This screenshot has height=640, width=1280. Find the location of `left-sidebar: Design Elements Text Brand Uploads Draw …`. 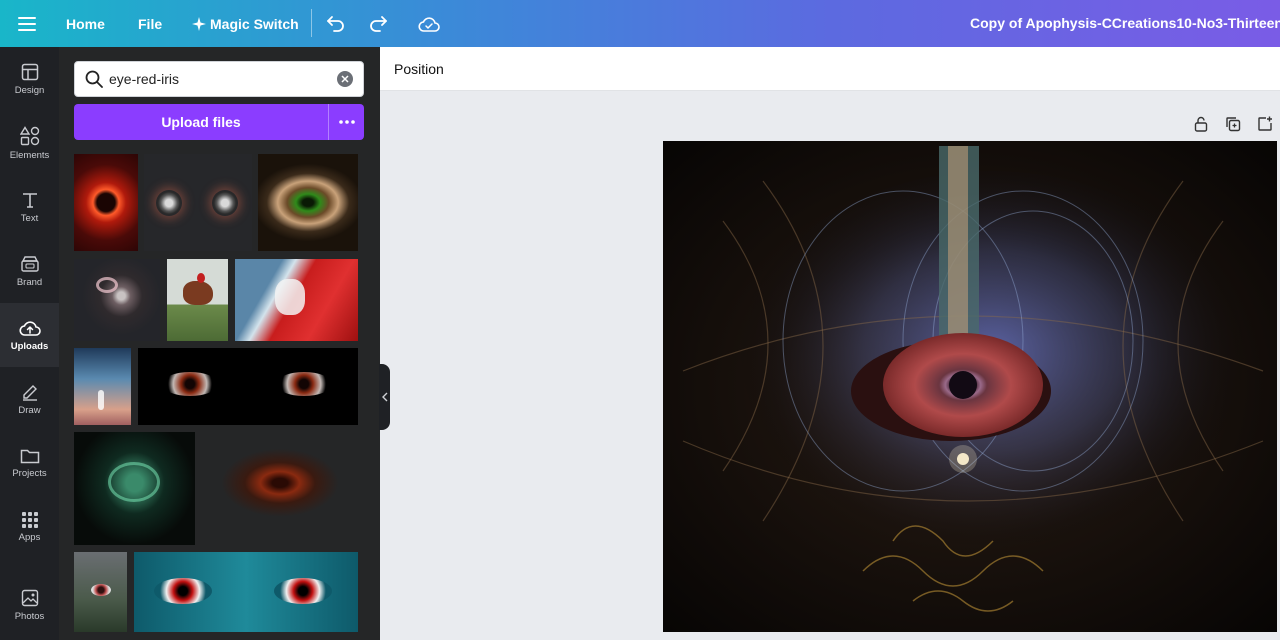

left-sidebar: Design Elements Text Brand Uploads Draw … is located at coordinates (29, 343).